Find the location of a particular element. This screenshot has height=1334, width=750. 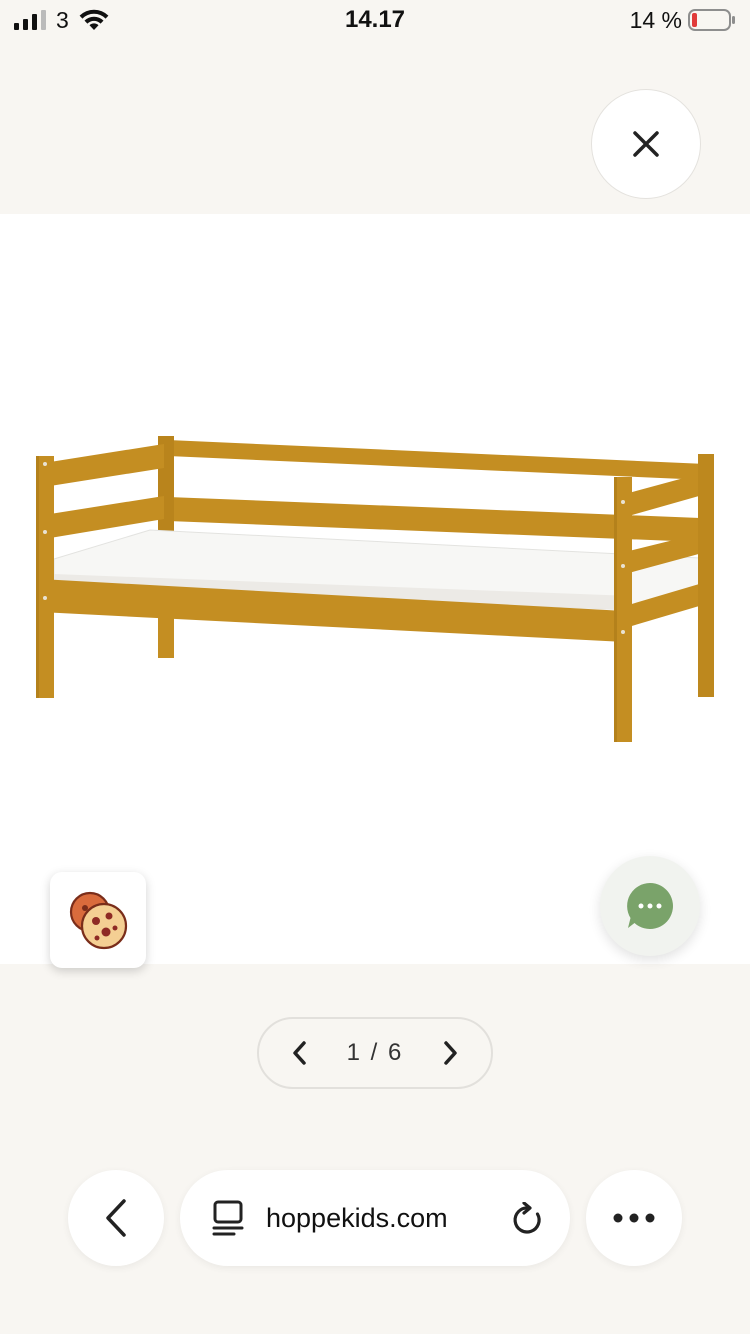

close-icon is located at coordinates (646, 144).